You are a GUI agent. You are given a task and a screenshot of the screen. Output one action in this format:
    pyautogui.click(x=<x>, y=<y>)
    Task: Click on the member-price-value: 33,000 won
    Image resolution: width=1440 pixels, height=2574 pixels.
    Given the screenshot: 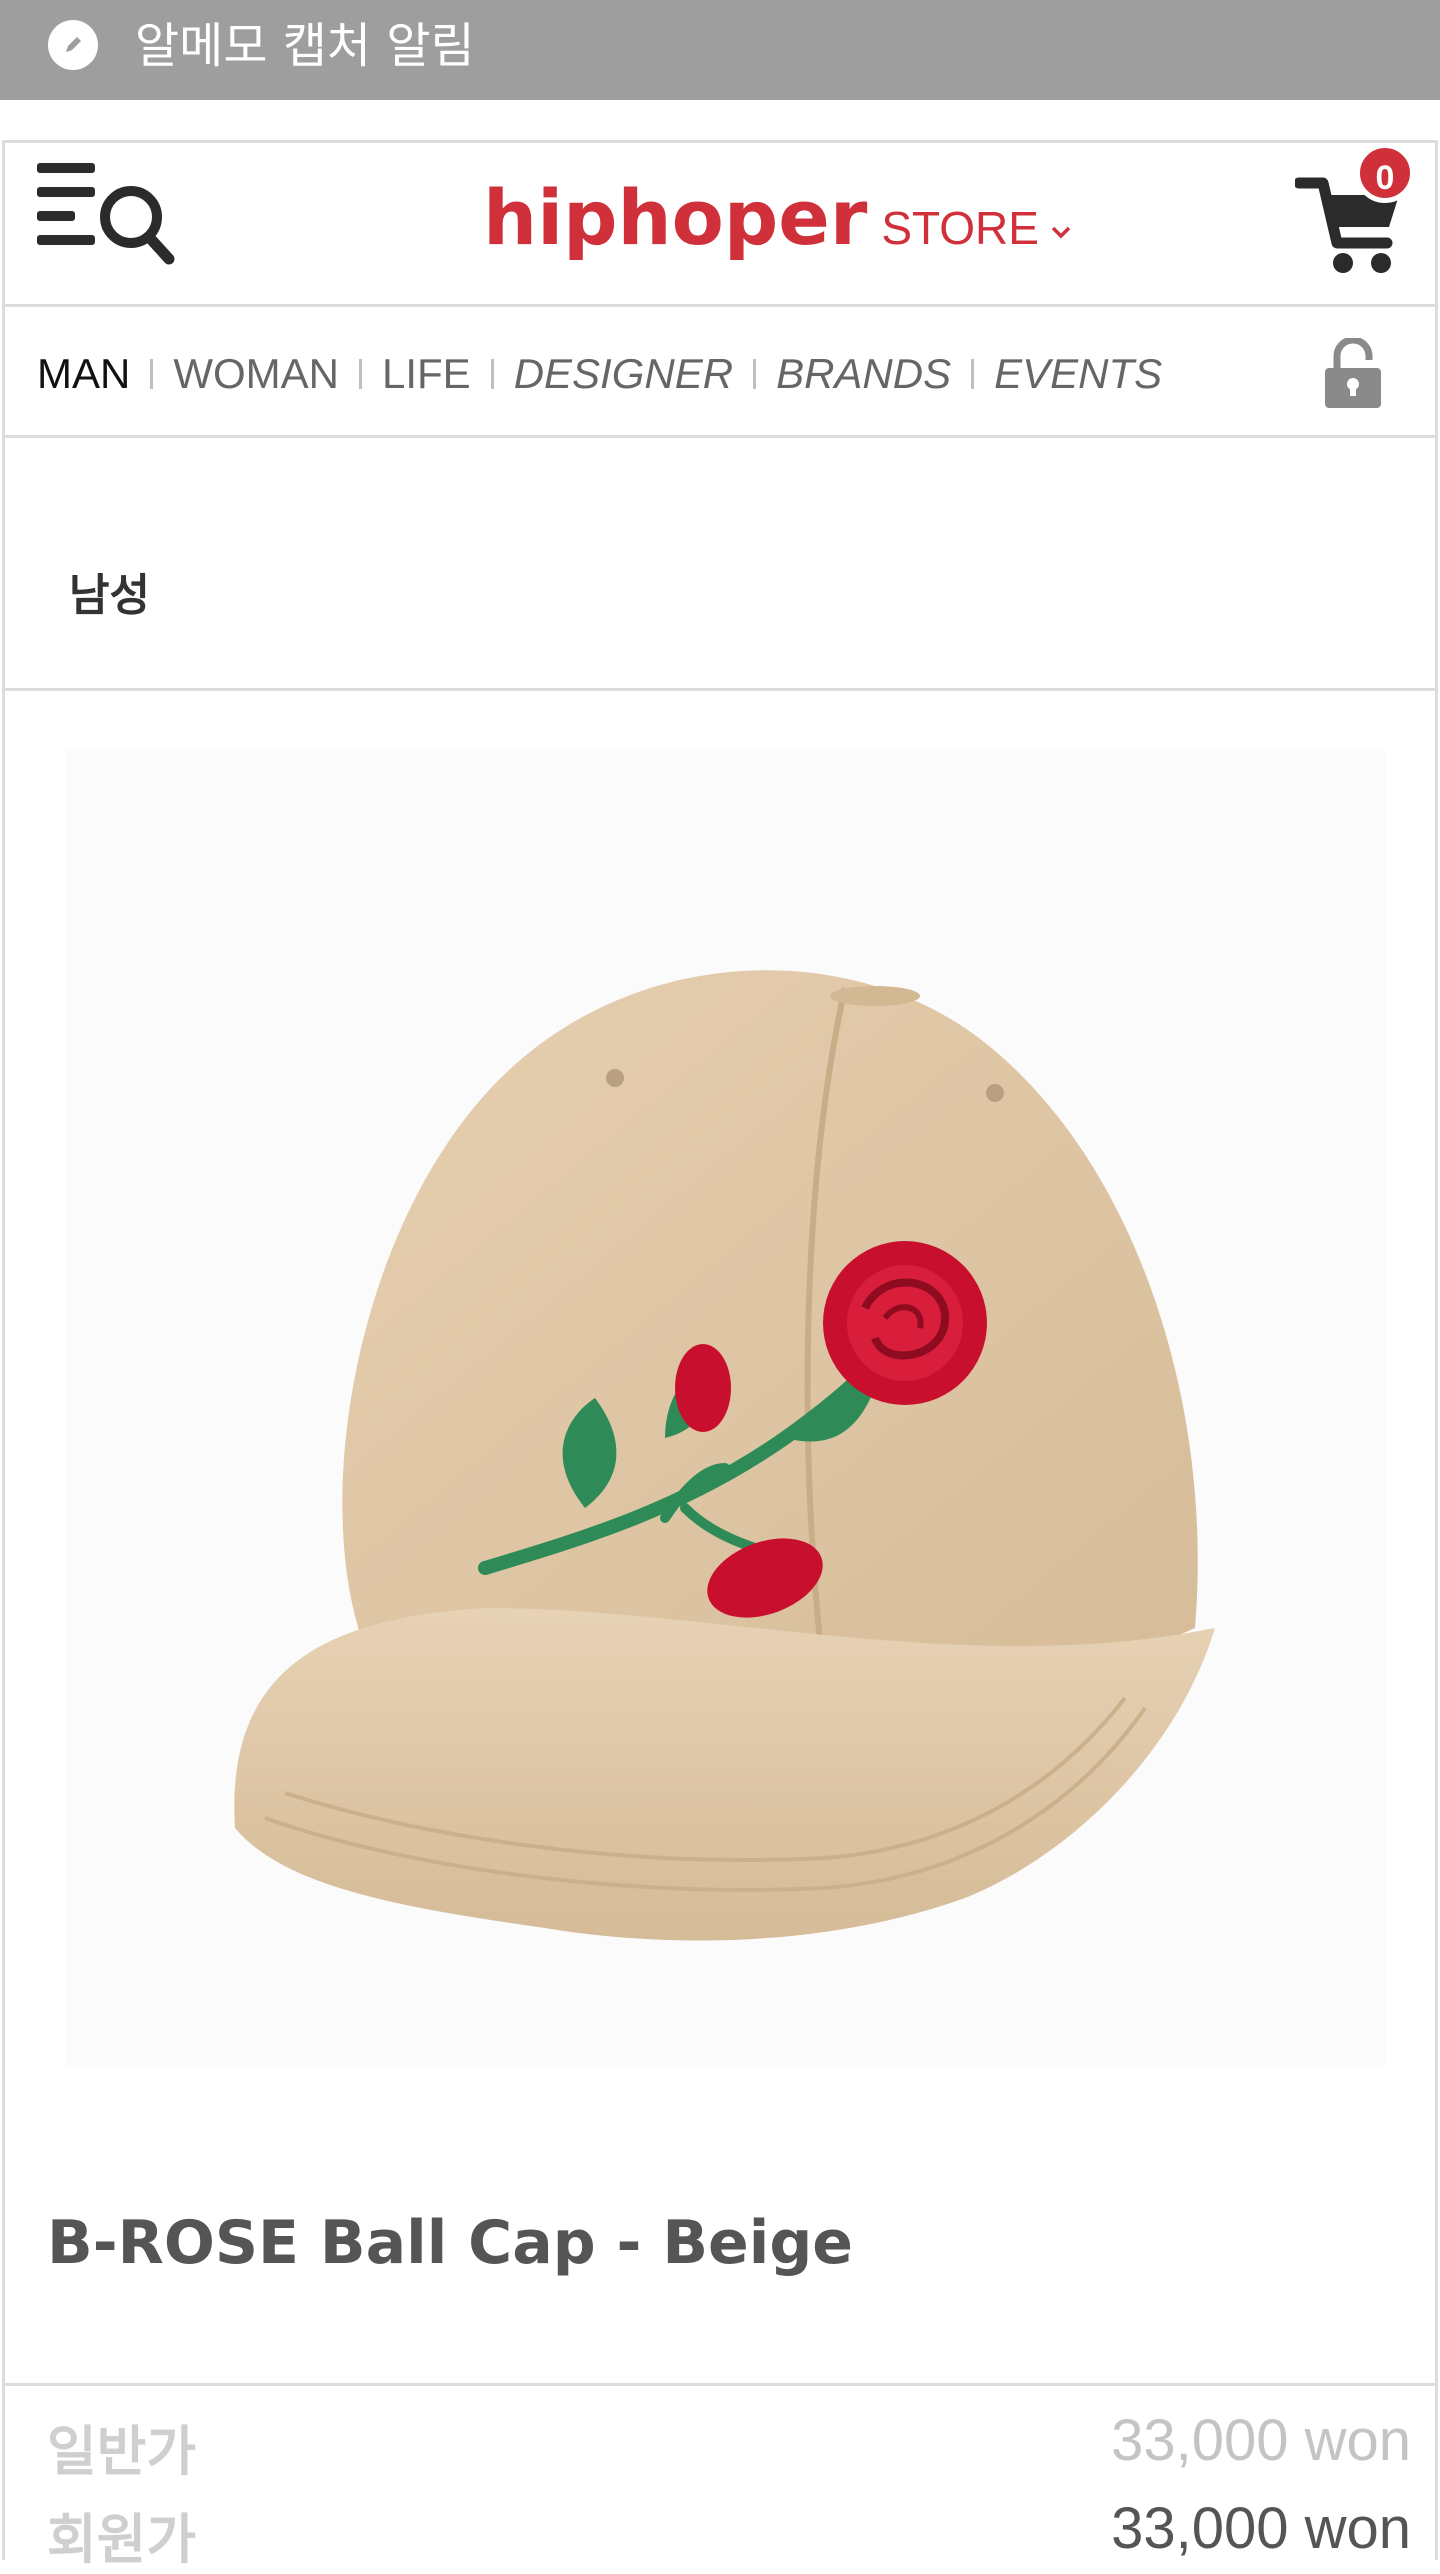 What is the action you would take?
    pyautogui.click(x=1261, y=2528)
    